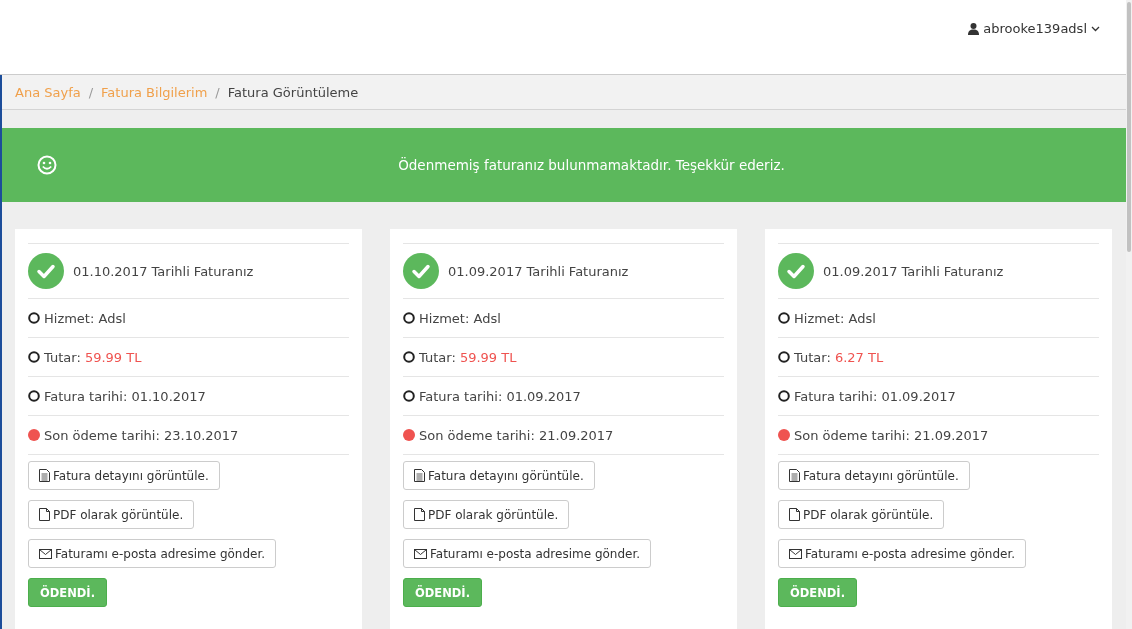 Image resolution: width=1132 pixels, height=629 pixels. What do you see at coordinates (293, 92) in the screenshot?
I see `breadcrumb-item: Fatura Görüntüleme` at bounding box center [293, 92].